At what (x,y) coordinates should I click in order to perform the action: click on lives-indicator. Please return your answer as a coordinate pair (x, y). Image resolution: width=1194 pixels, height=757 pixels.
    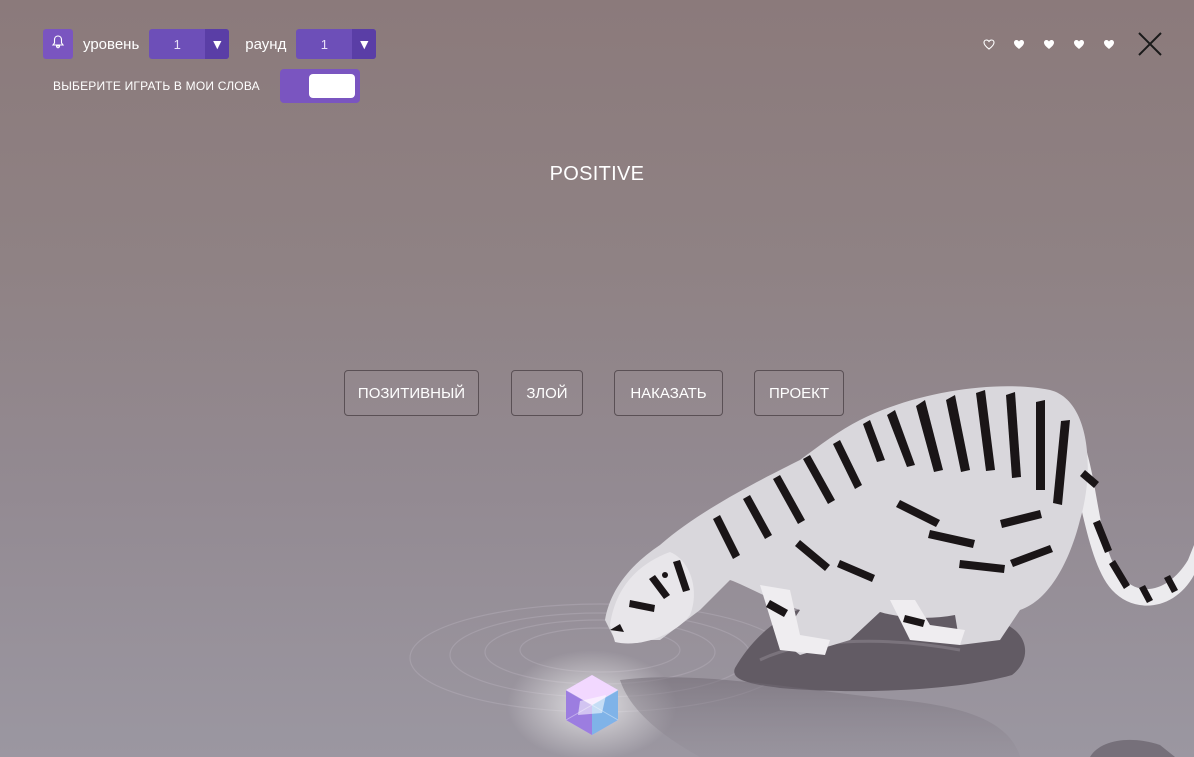
    Looking at the image, I should click on (1049, 44).